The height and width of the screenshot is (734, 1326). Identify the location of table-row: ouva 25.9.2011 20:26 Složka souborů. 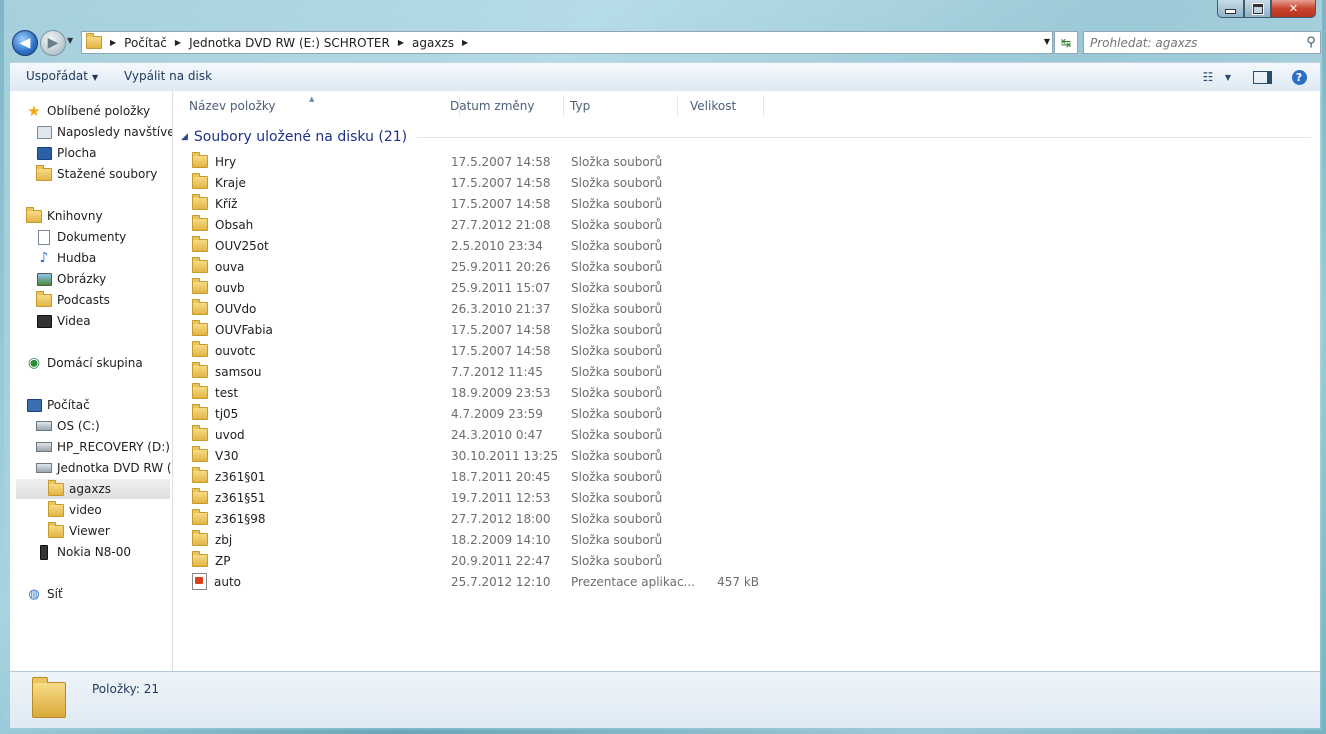
(489, 266).